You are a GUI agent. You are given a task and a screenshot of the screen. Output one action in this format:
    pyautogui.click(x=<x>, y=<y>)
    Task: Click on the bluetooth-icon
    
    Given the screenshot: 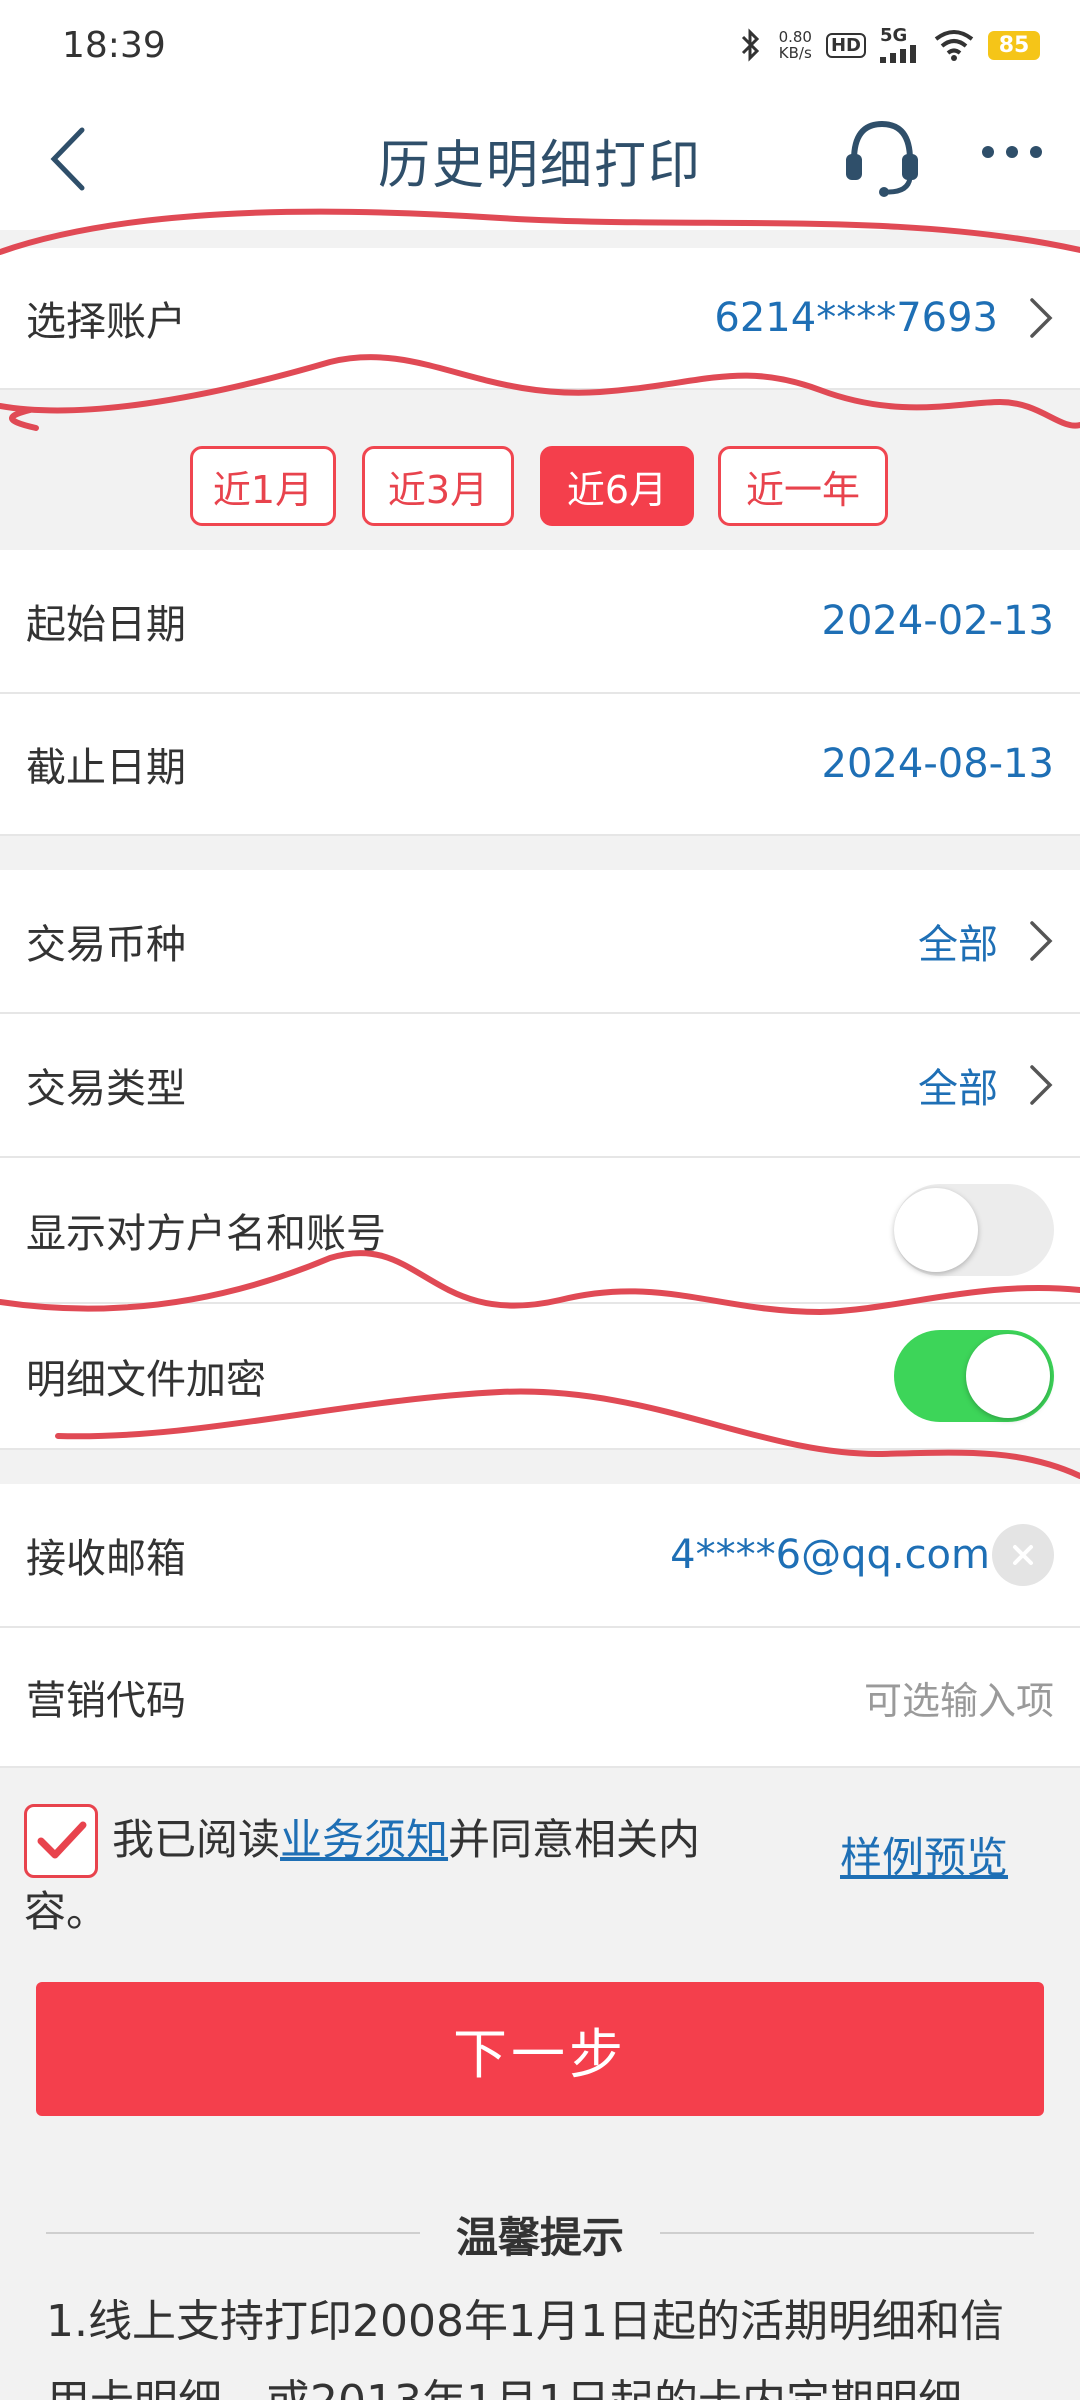 What is the action you would take?
    pyautogui.click(x=750, y=45)
    